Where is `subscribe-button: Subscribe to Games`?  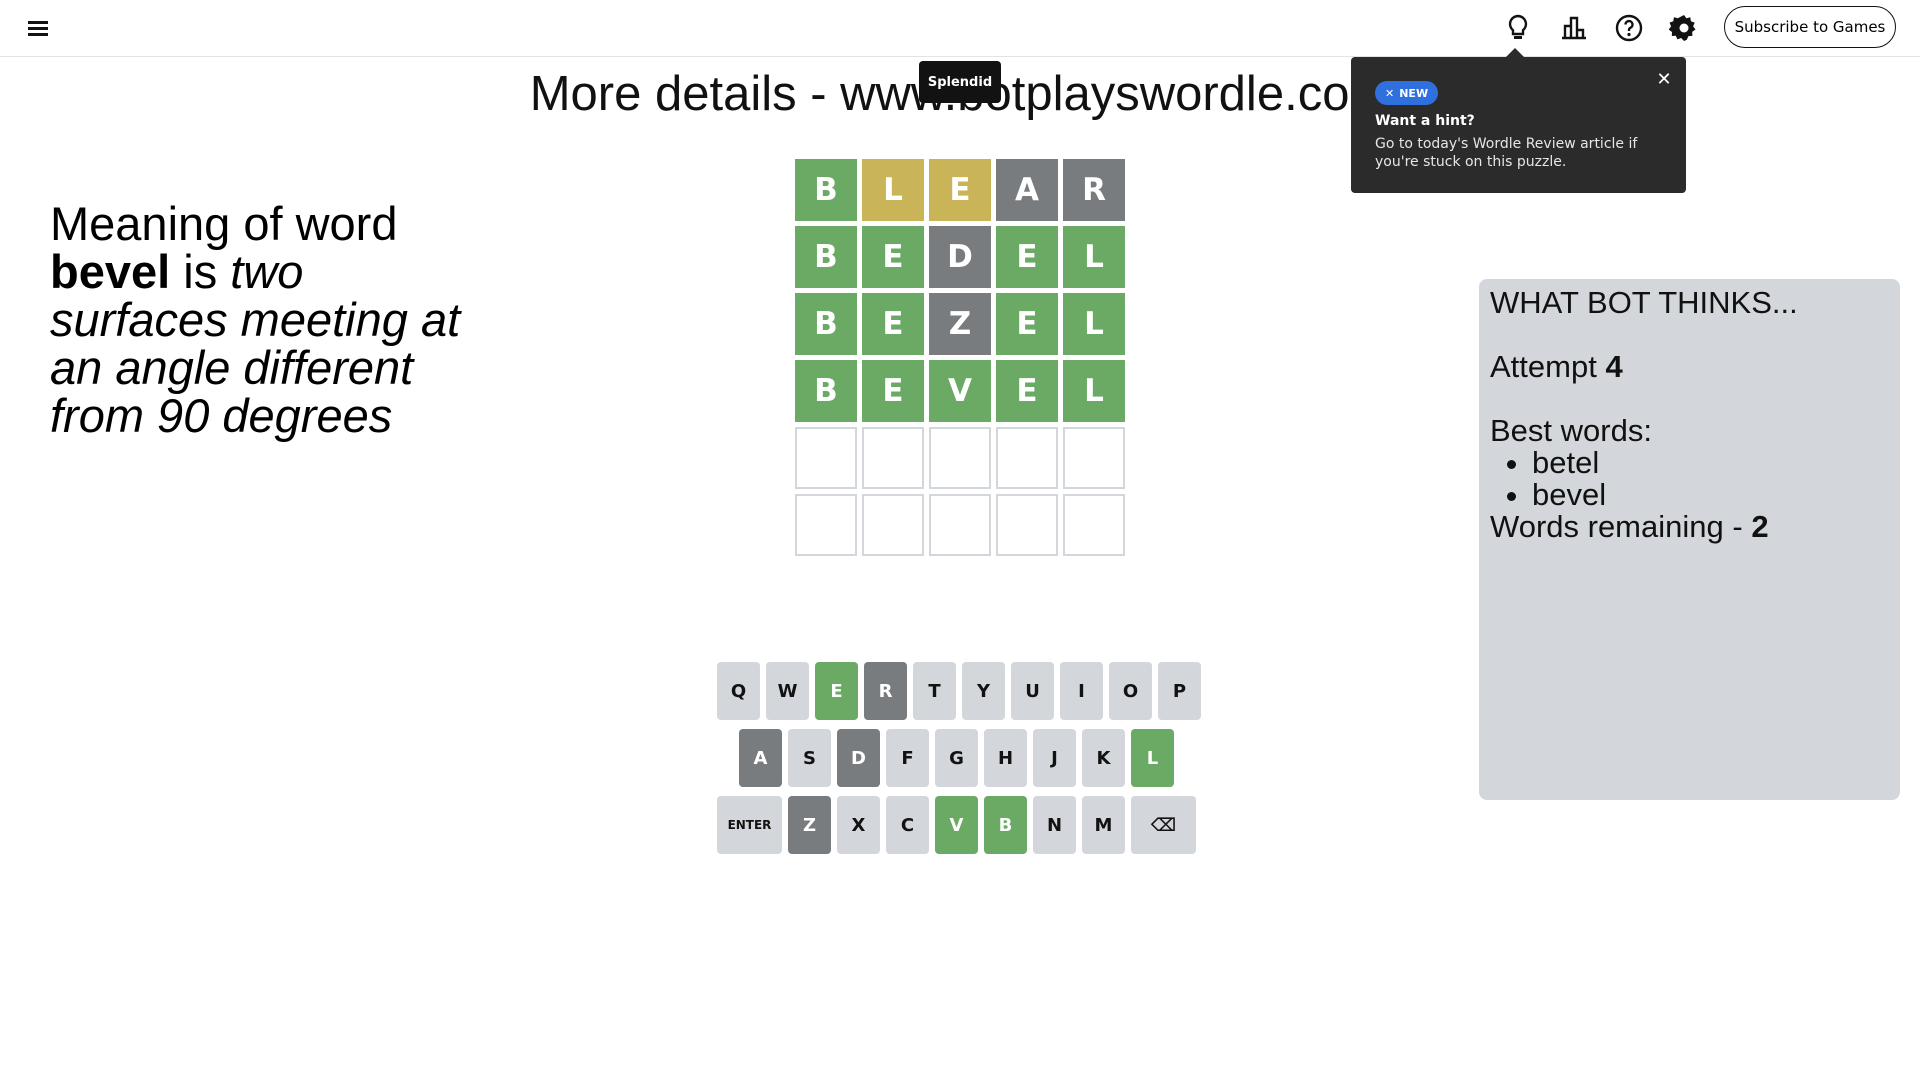
subscribe-button: Subscribe to Games is located at coordinates (1810, 27).